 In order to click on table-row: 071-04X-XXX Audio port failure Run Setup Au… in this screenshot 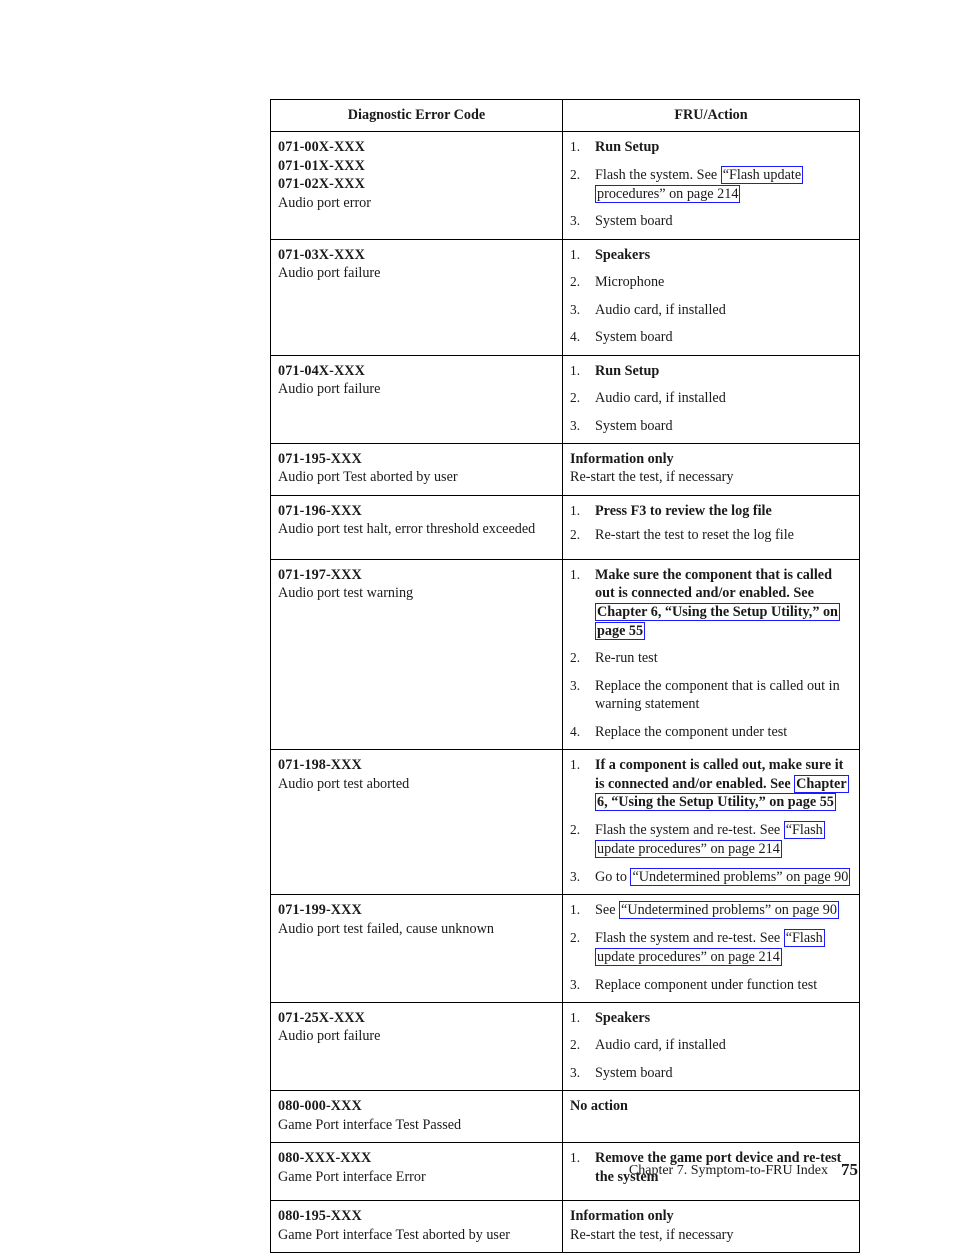, I will do `click(565, 399)`.